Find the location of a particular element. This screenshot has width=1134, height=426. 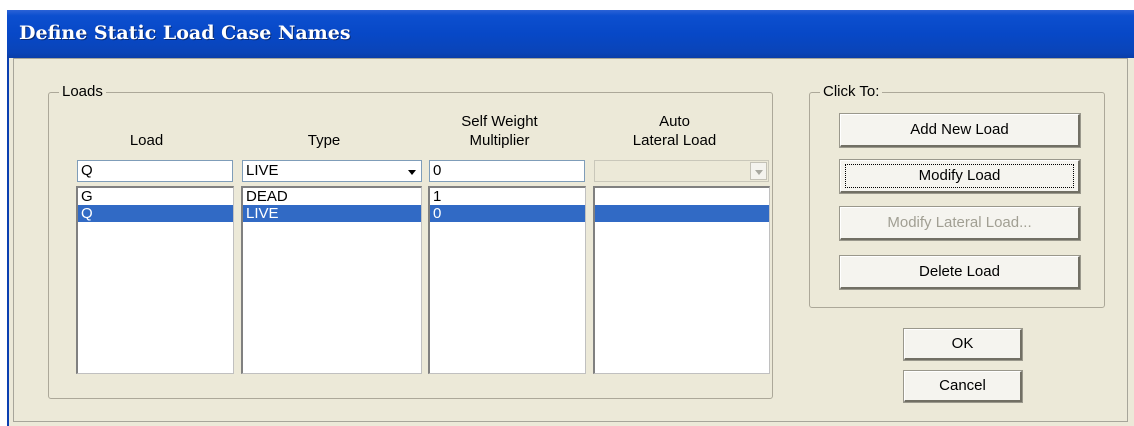

modify-load-button: Modify Load is located at coordinates (960, 176).